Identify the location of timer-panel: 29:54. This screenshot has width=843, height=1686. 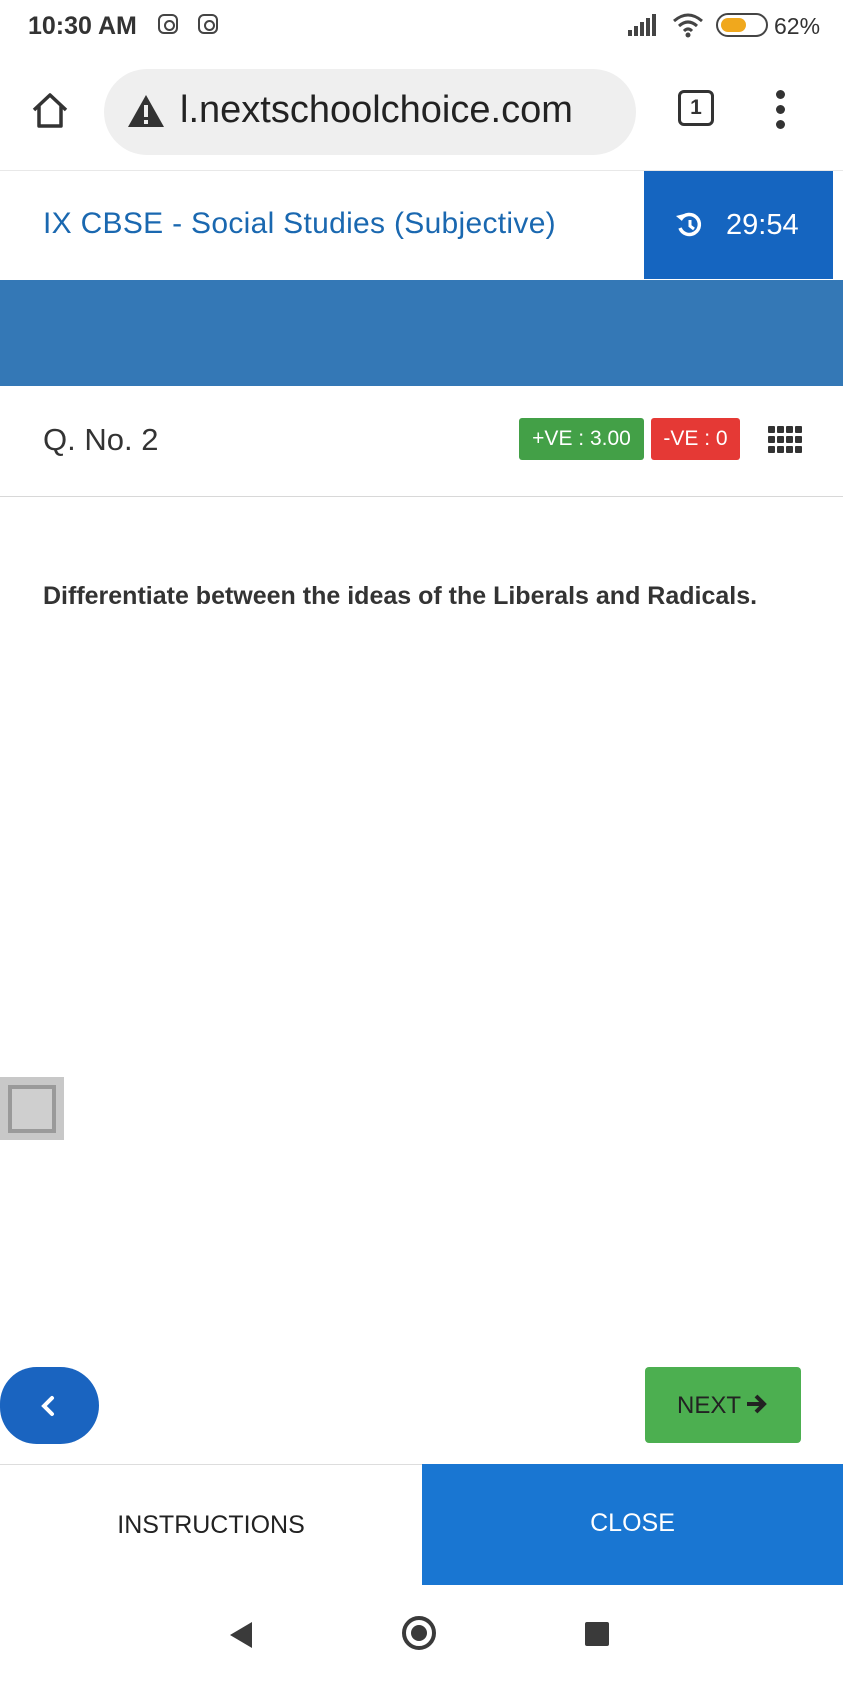
(738, 225).